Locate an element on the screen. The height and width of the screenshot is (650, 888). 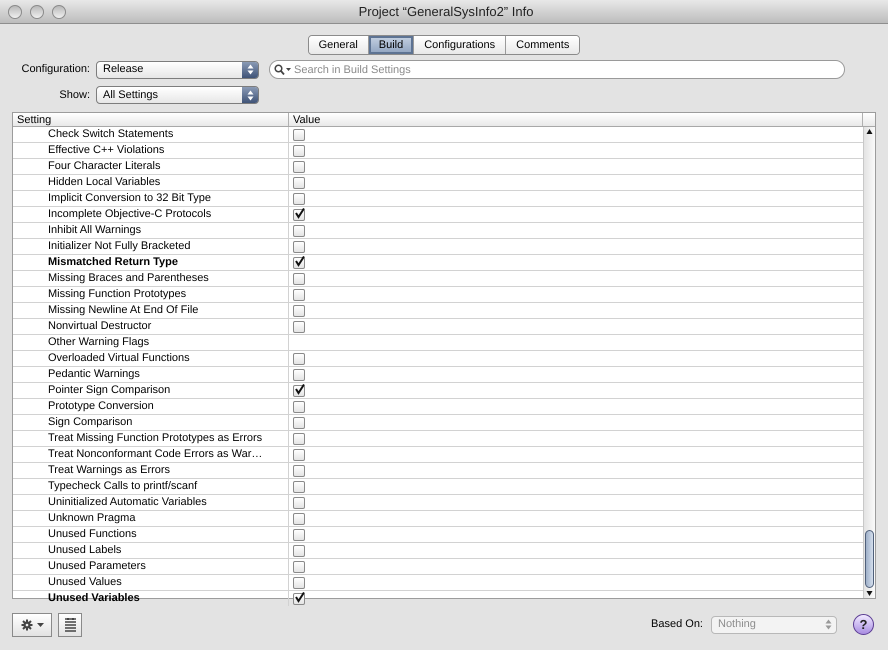
list-button is located at coordinates (70, 624).